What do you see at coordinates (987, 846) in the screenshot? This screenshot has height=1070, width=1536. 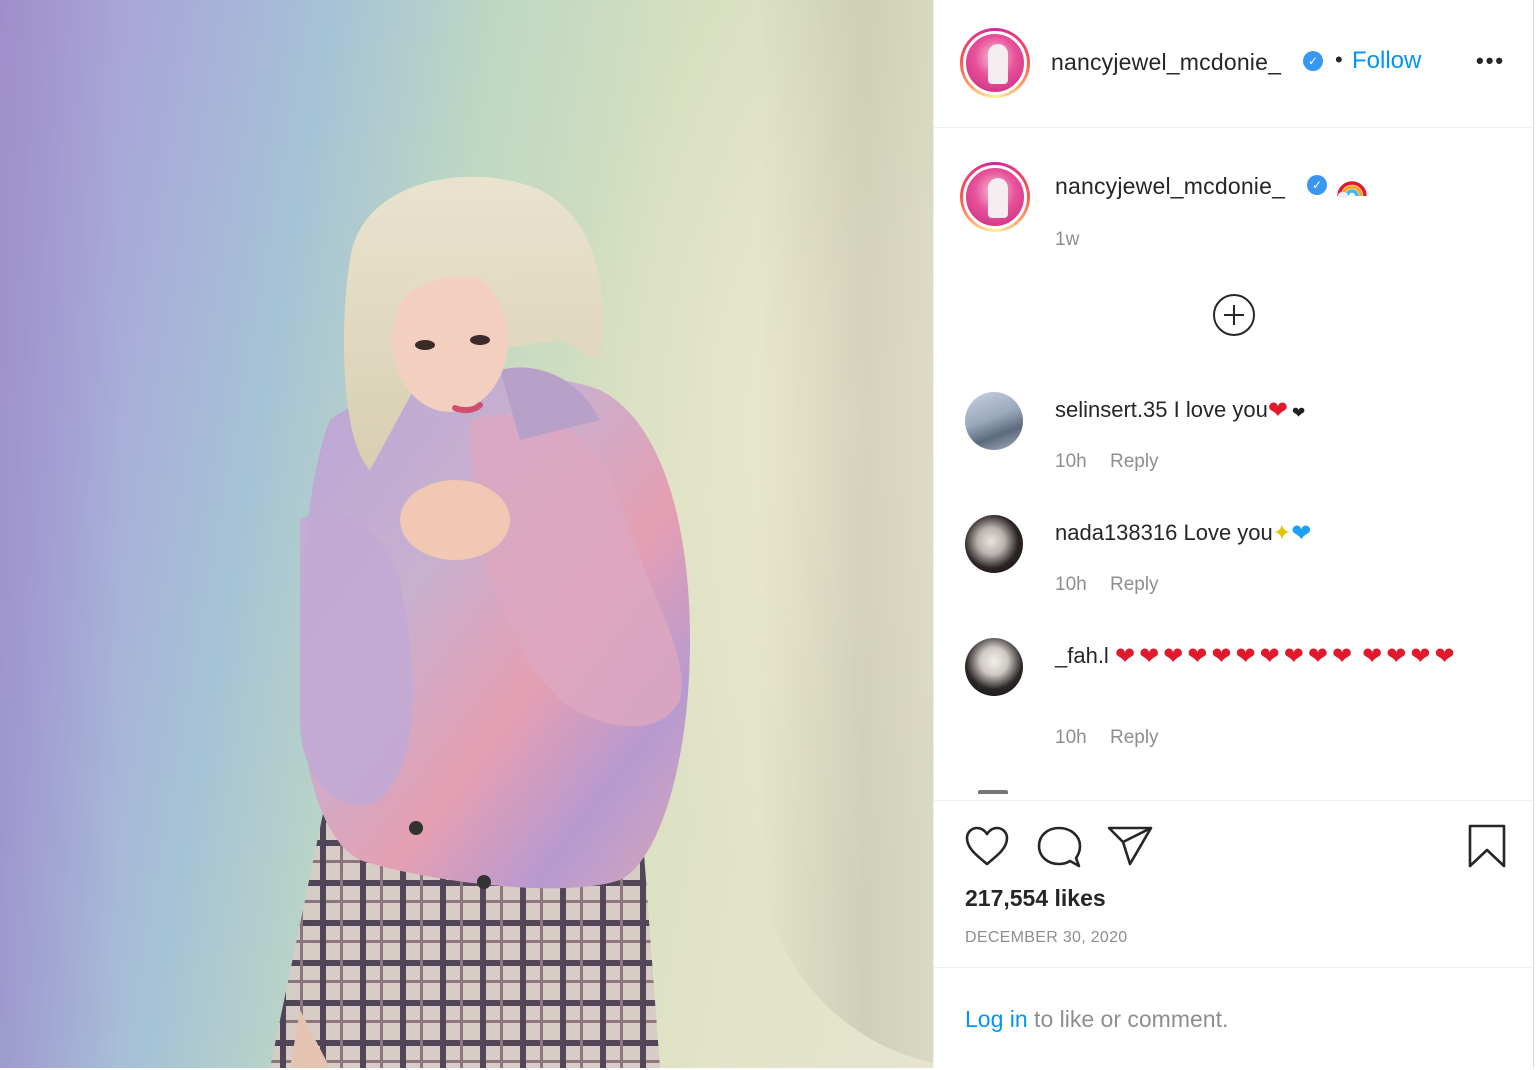 I see `like-heart-icon` at bounding box center [987, 846].